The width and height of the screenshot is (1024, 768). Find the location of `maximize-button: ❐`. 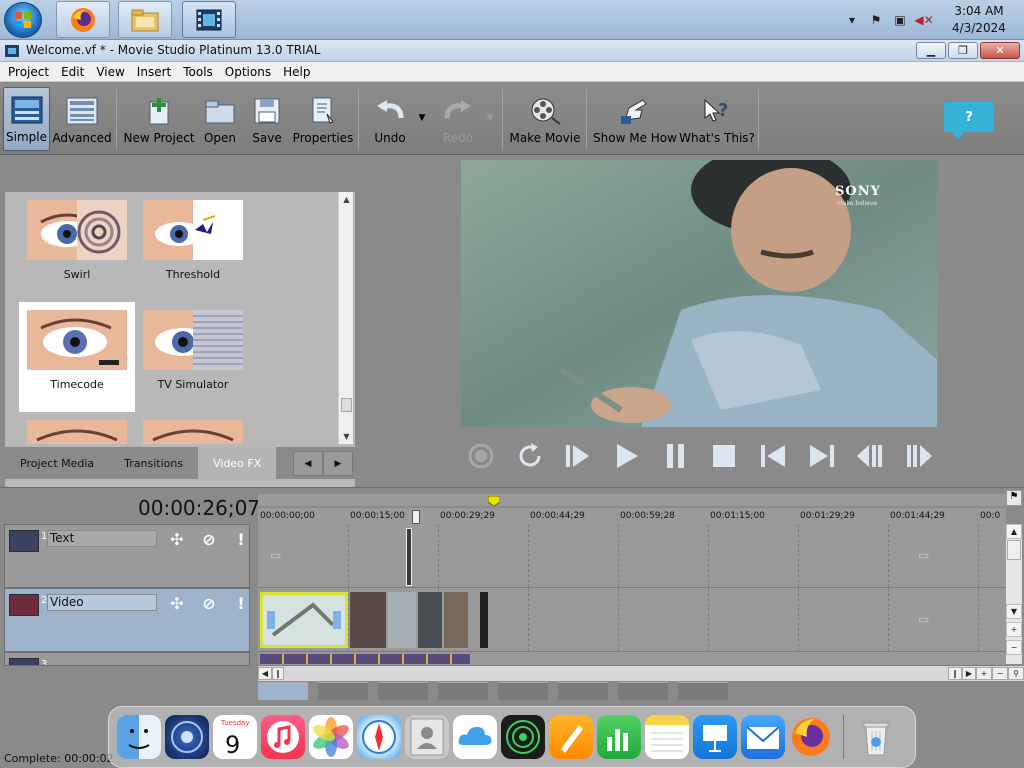

maximize-button: ❐ is located at coordinates (963, 50).